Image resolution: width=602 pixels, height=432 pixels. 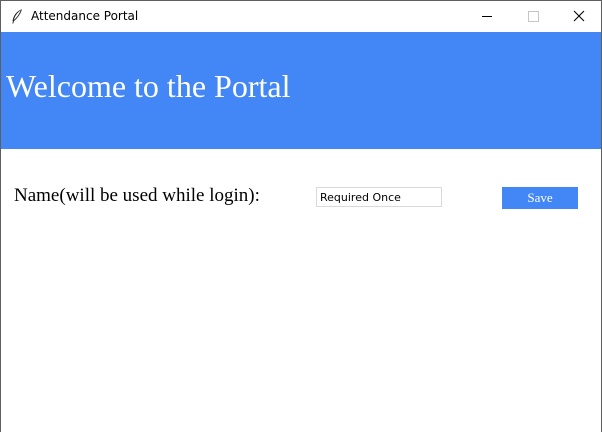 What do you see at coordinates (379, 197) in the screenshot?
I see `name-input` at bounding box center [379, 197].